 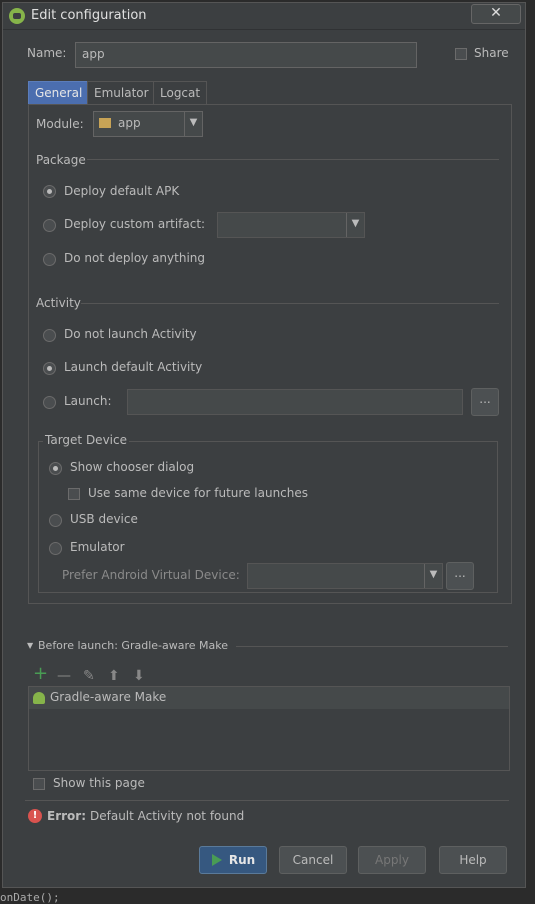 What do you see at coordinates (132, 467) in the screenshot?
I see `show-chooser-label: Show chooser dialog` at bounding box center [132, 467].